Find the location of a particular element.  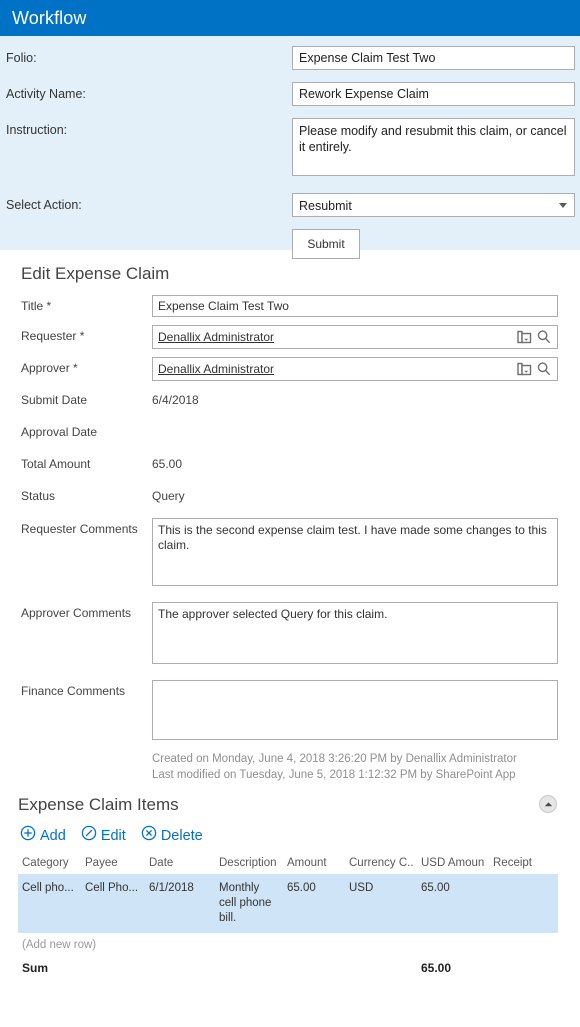

cell-receipt is located at coordinates (523, 903).